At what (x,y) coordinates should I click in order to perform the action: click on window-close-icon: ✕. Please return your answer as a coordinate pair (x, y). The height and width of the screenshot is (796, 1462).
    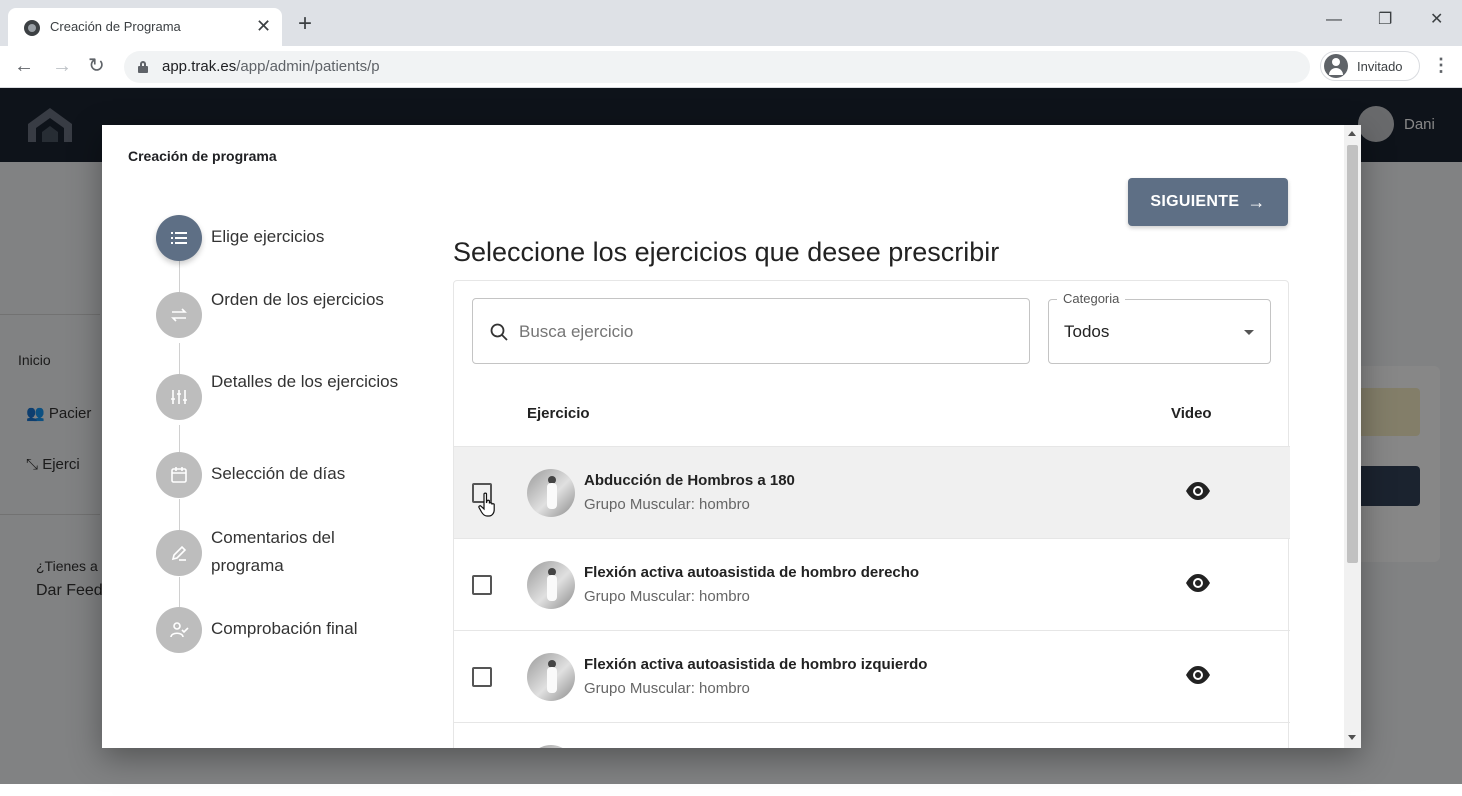
    Looking at the image, I should click on (1436, 20).